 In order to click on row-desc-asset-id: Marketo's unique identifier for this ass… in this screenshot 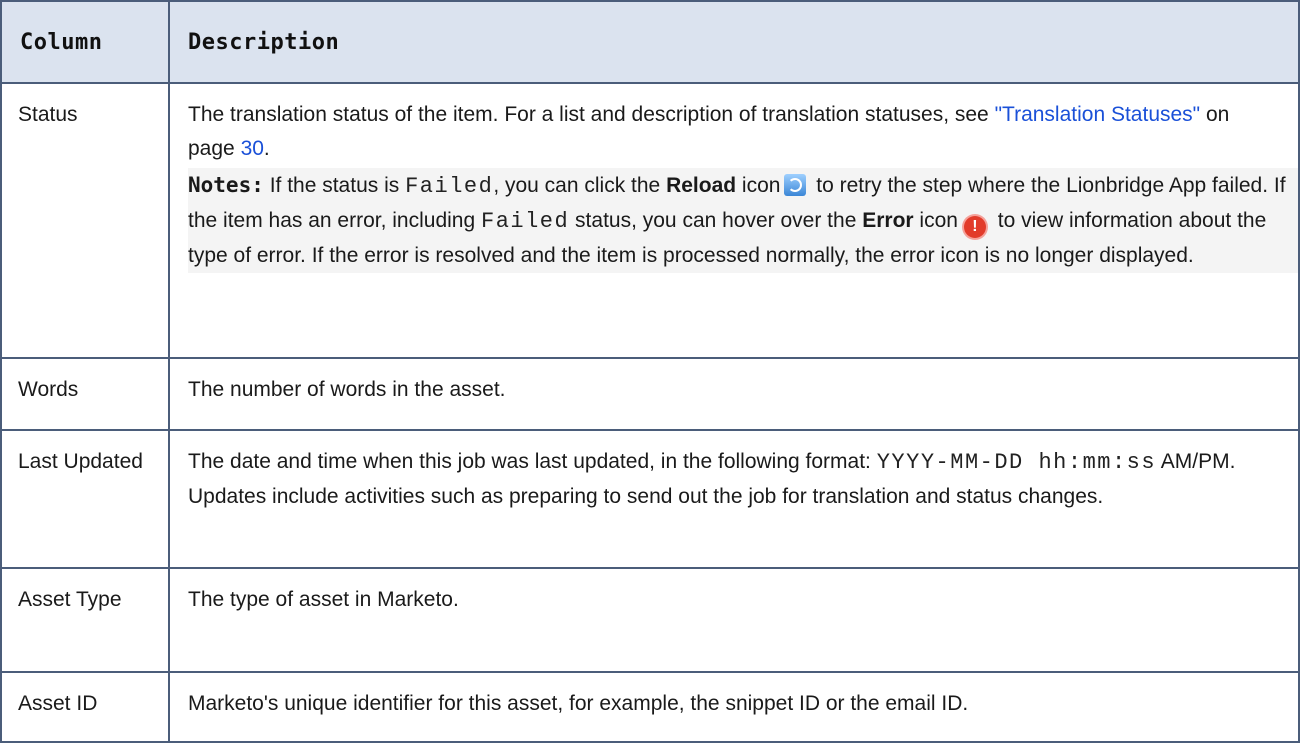, I will do `click(734, 707)`.